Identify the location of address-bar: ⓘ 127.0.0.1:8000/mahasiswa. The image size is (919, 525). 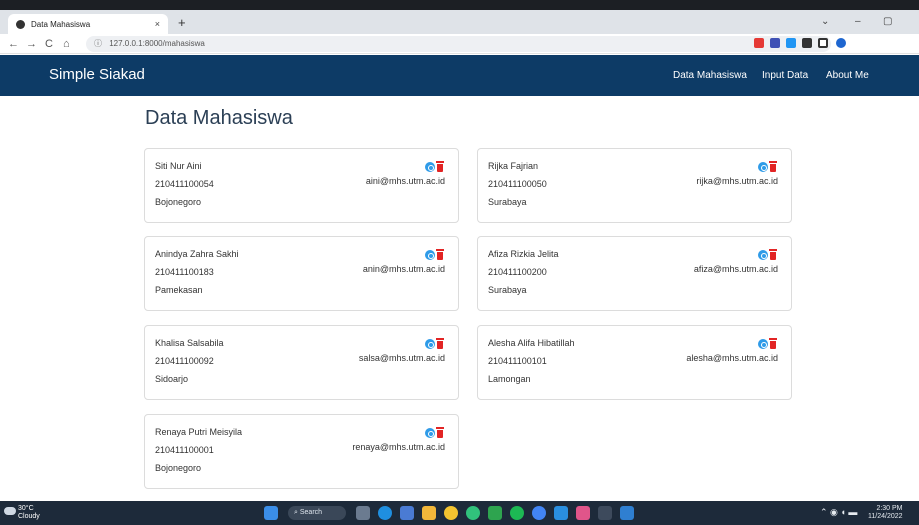
(458, 44).